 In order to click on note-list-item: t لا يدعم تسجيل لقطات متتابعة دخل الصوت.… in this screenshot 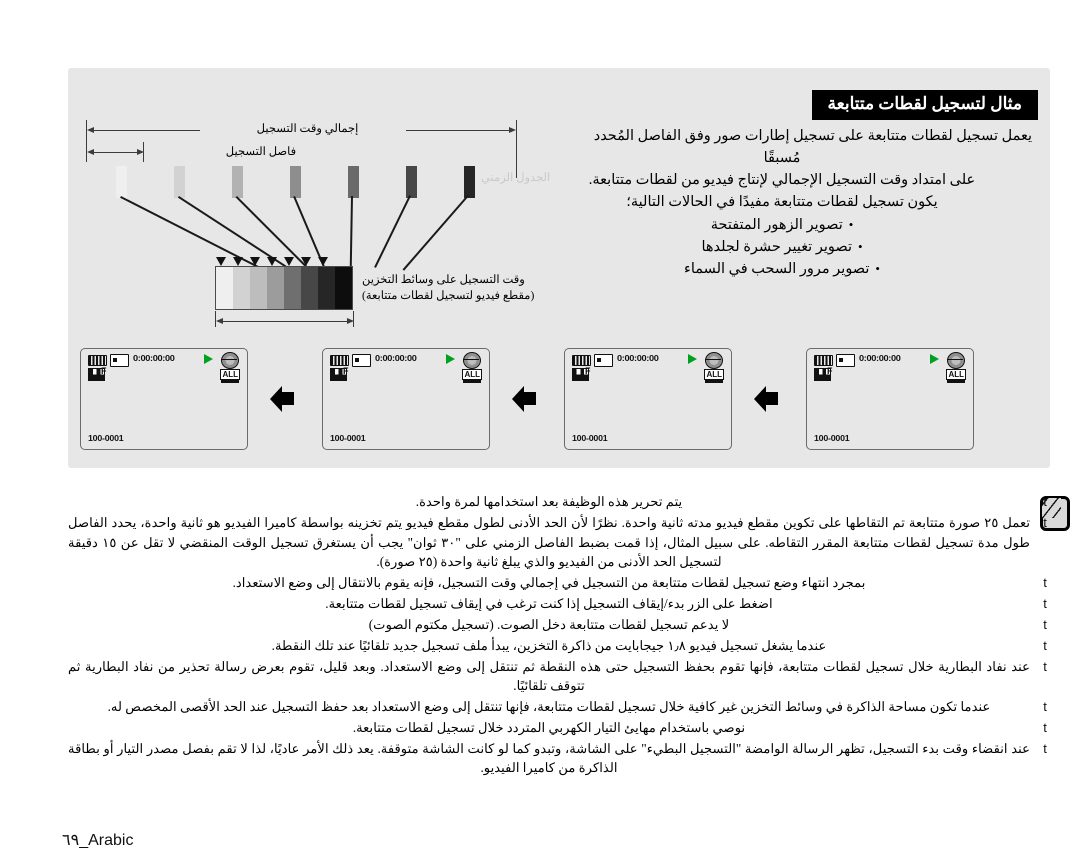, I will do `click(560, 625)`.